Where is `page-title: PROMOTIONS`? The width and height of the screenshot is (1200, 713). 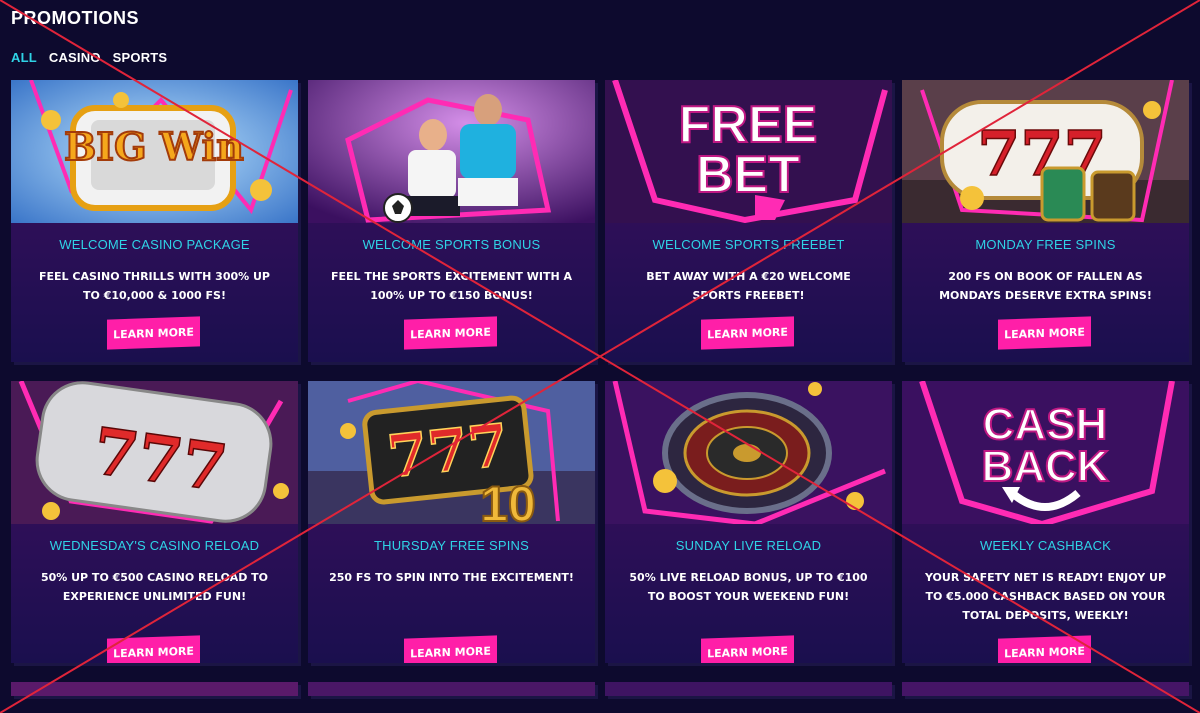 page-title: PROMOTIONS is located at coordinates (75, 18).